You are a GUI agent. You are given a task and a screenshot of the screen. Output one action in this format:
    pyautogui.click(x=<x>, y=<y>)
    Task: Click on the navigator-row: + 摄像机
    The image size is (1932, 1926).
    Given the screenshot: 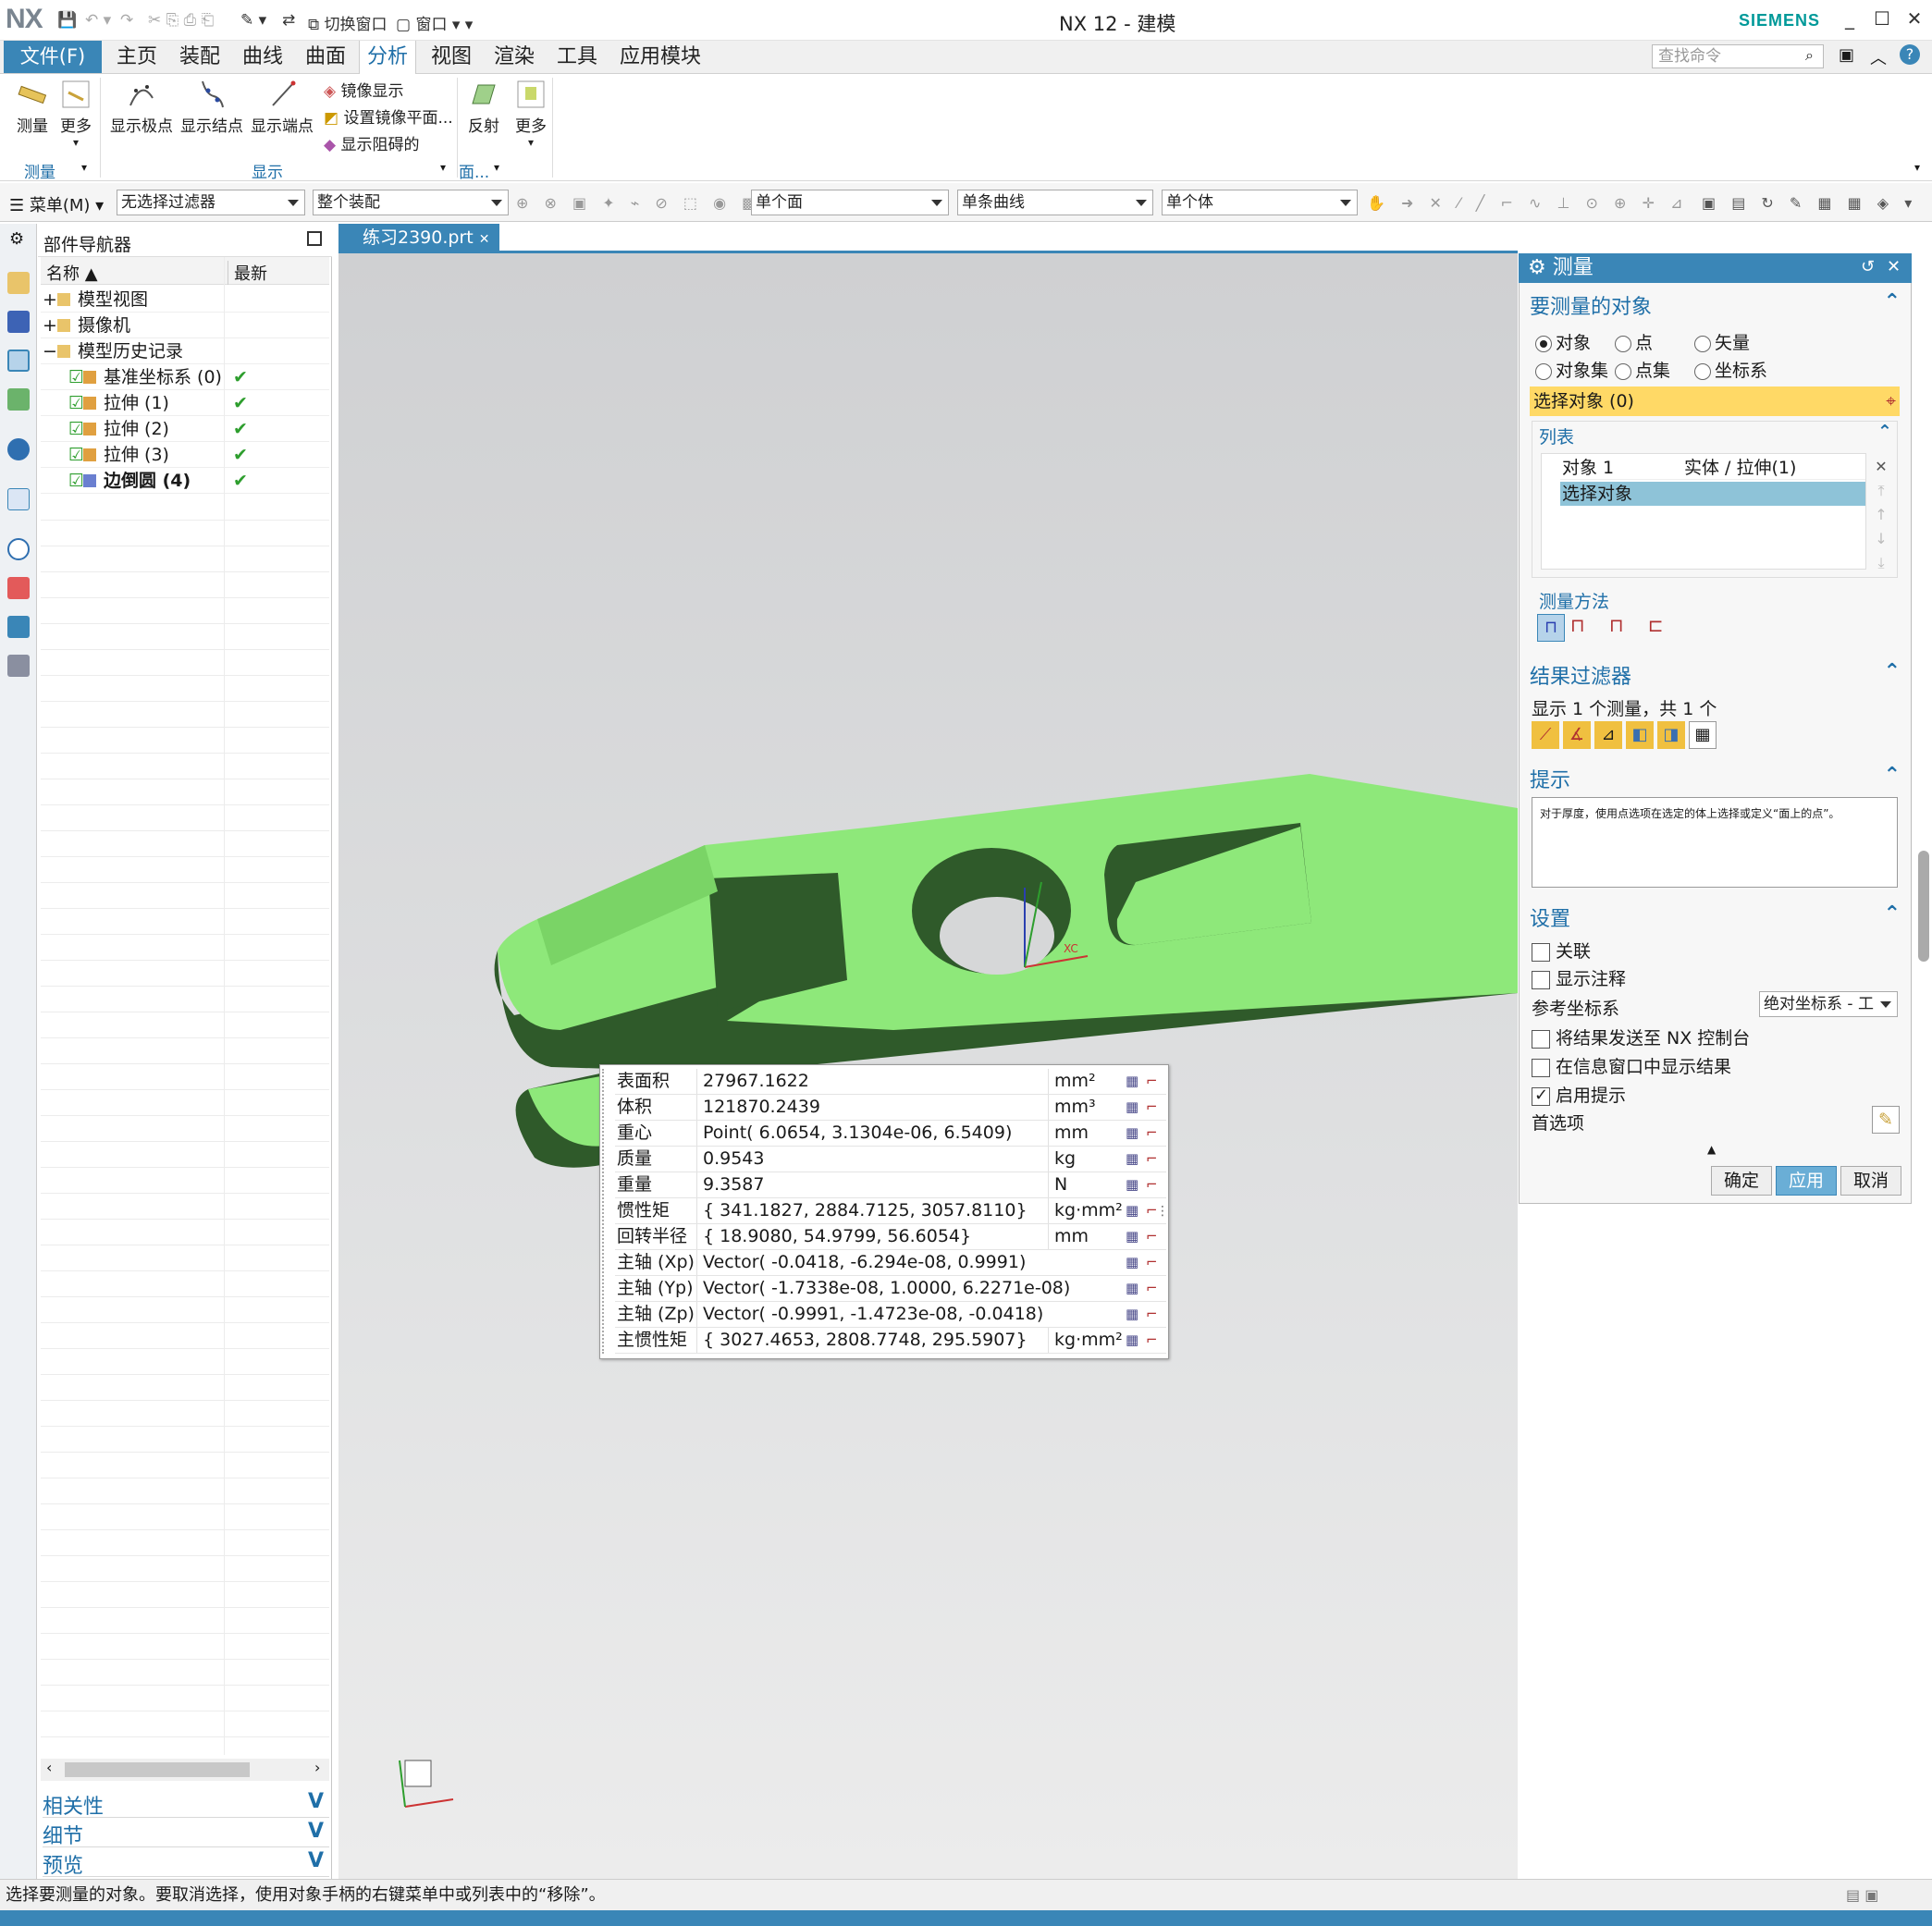 What is the action you would take?
    pyautogui.click(x=185, y=325)
    